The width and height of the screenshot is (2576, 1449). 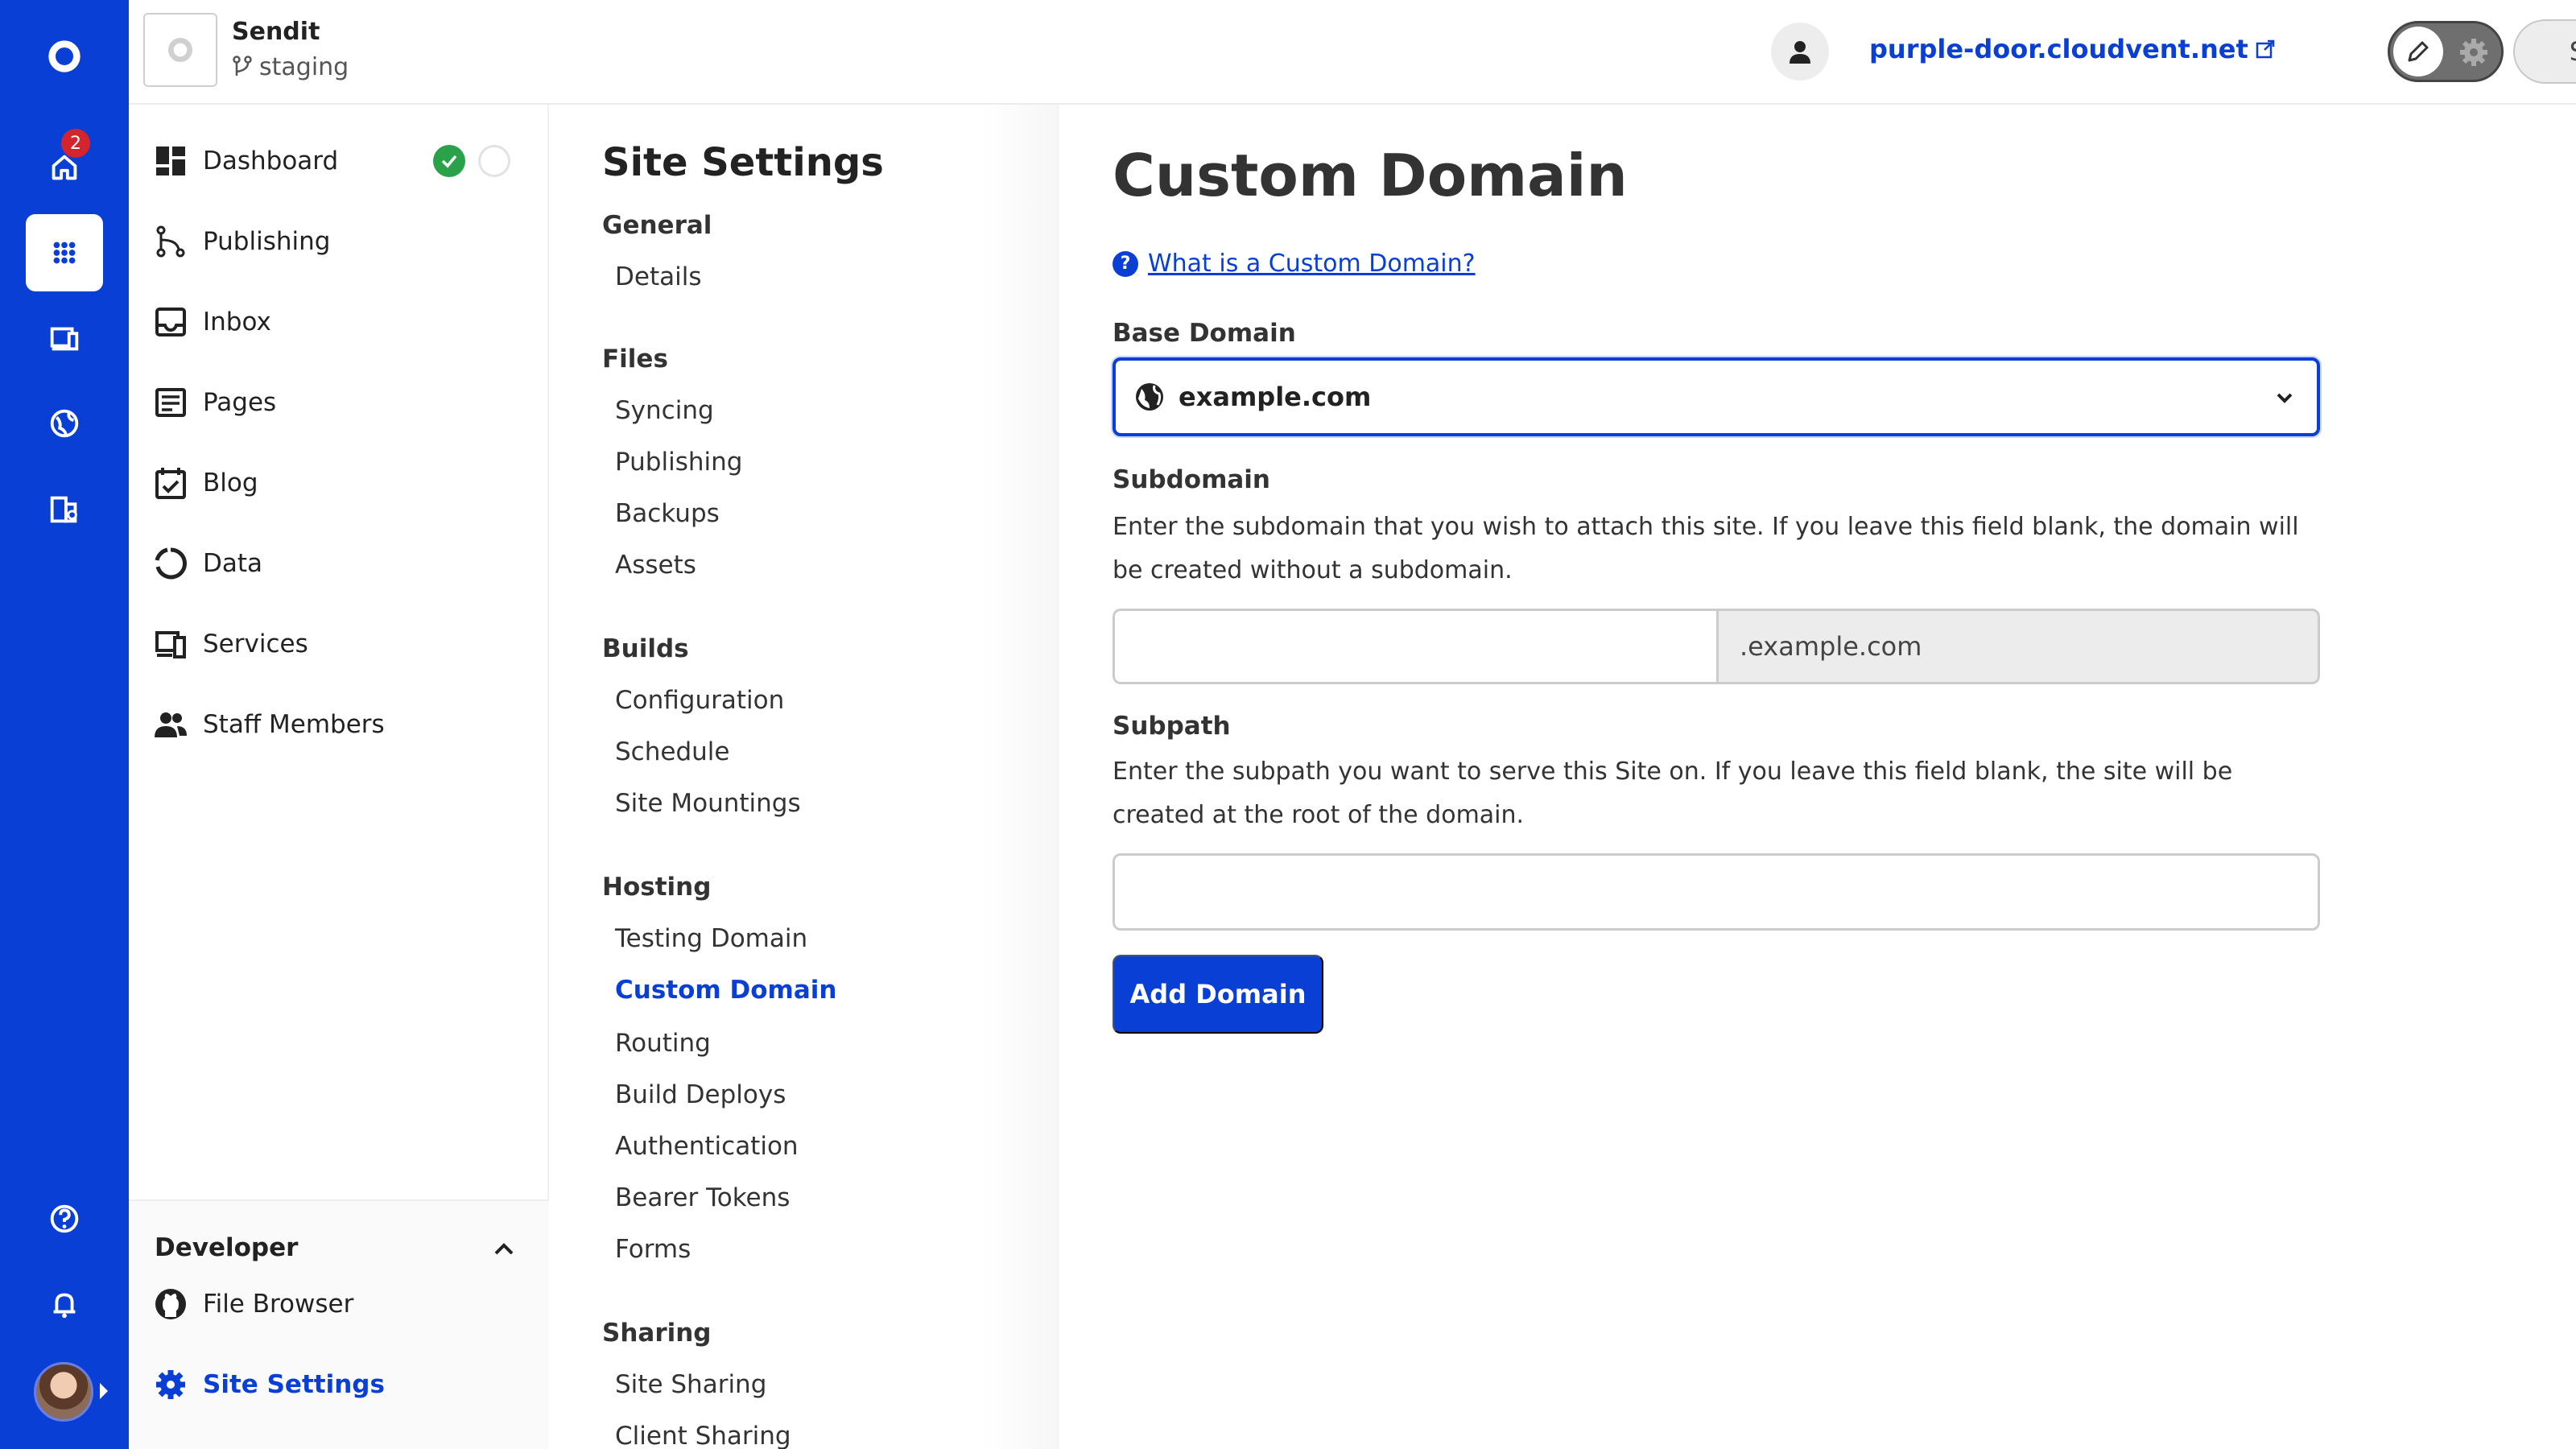 What do you see at coordinates (504, 1249) in the screenshot?
I see `chevron-up-icon` at bounding box center [504, 1249].